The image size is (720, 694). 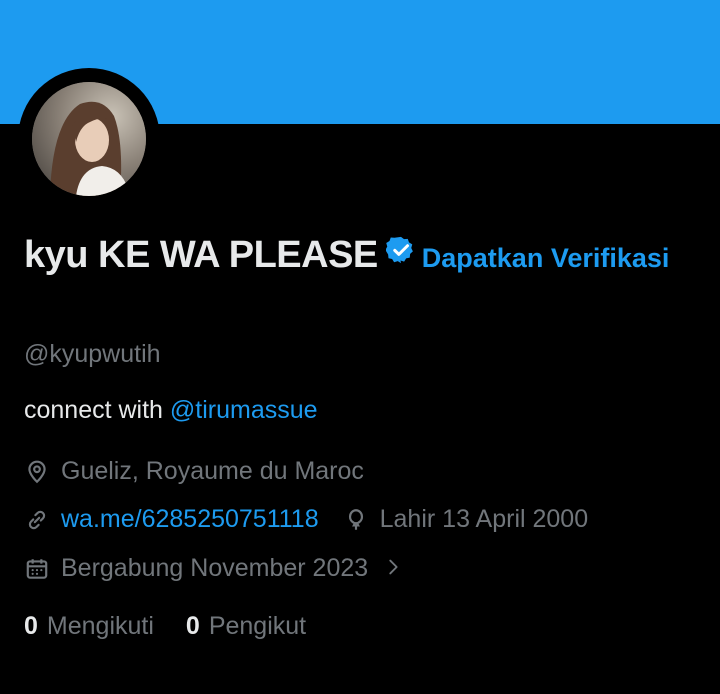 What do you see at coordinates (201, 255) in the screenshot?
I see `display-name: kyu KE WA PLEASE` at bounding box center [201, 255].